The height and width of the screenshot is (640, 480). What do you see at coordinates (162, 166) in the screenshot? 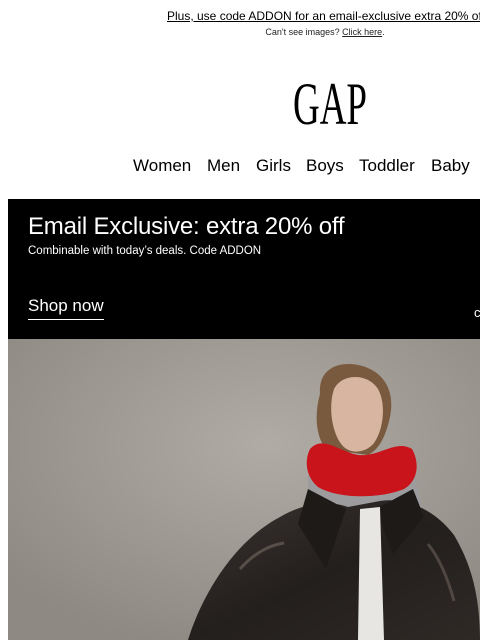
I see `nav-item-women: Women` at bounding box center [162, 166].